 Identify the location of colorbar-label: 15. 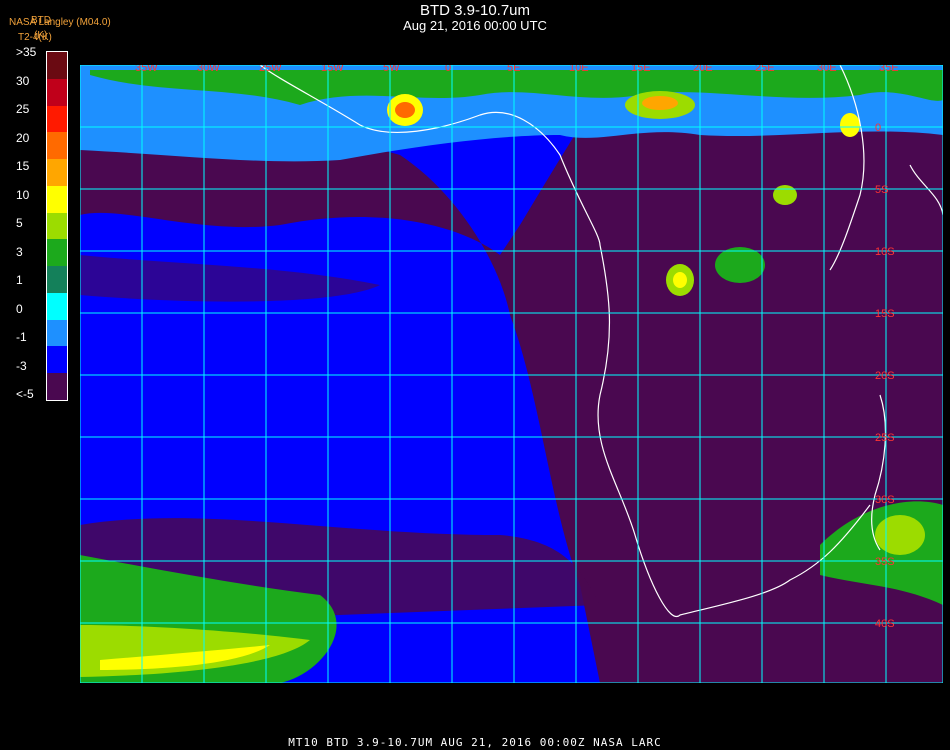
(23, 166).